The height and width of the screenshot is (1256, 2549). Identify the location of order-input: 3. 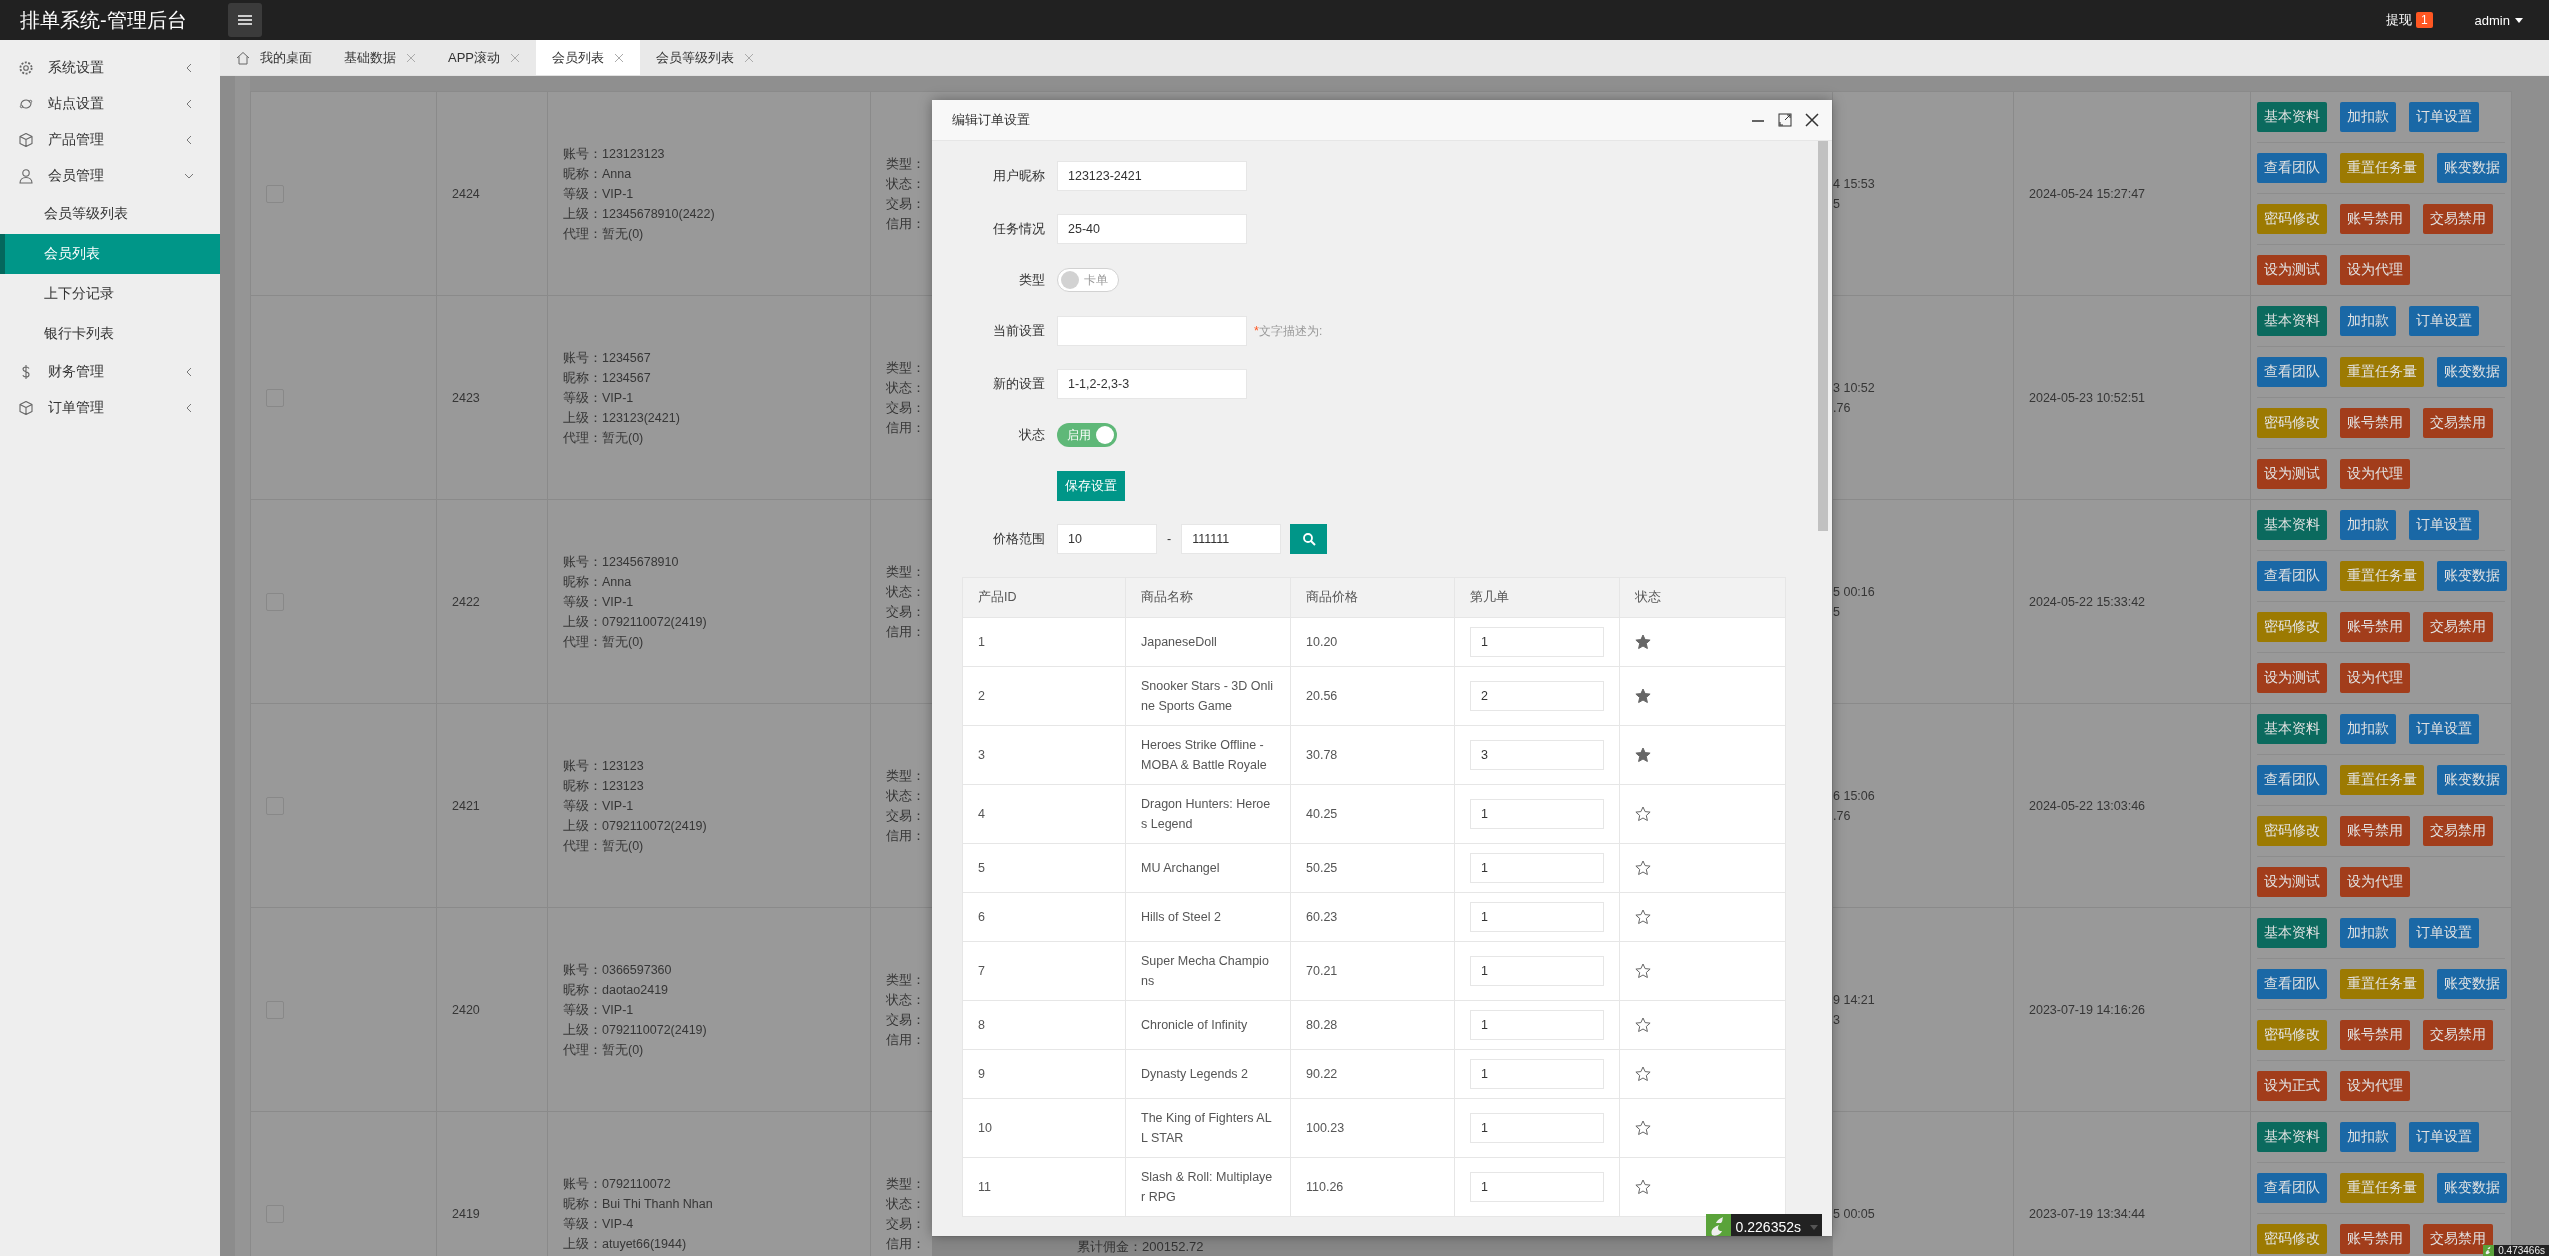
(1537, 755).